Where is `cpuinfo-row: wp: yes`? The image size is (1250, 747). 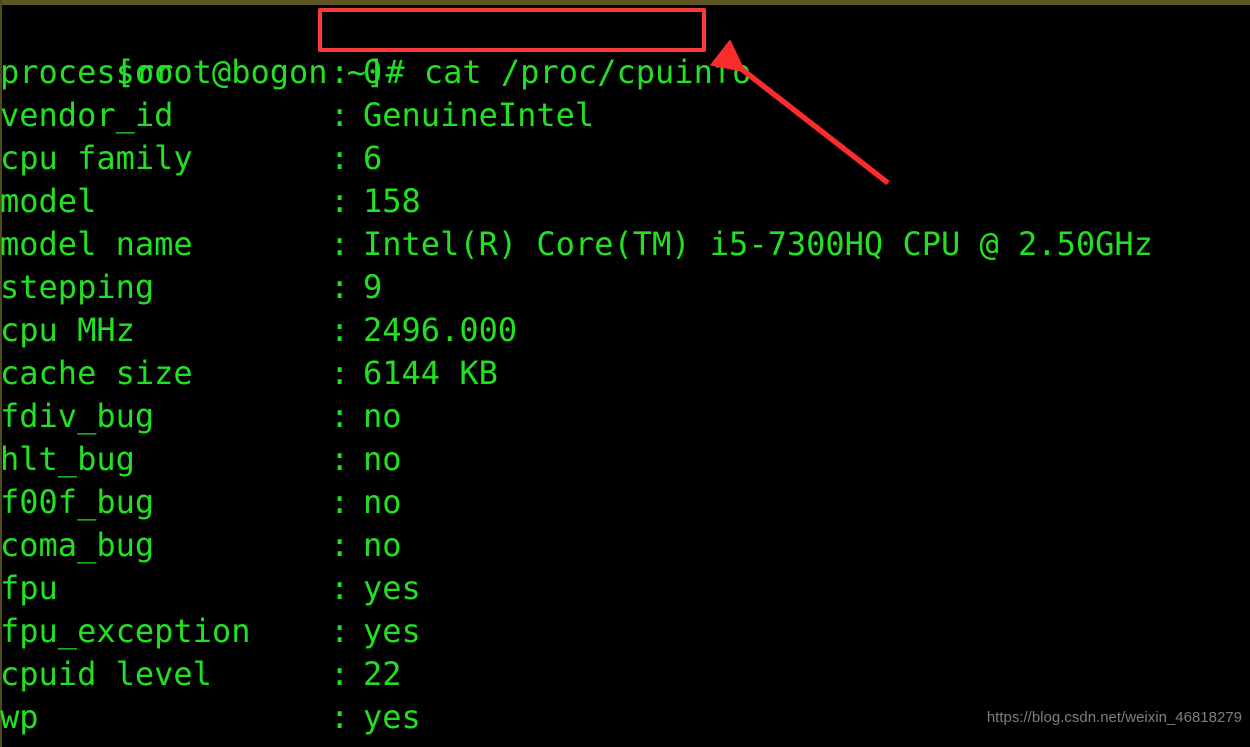 cpuinfo-row: wp: yes is located at coordinates (210, 717).